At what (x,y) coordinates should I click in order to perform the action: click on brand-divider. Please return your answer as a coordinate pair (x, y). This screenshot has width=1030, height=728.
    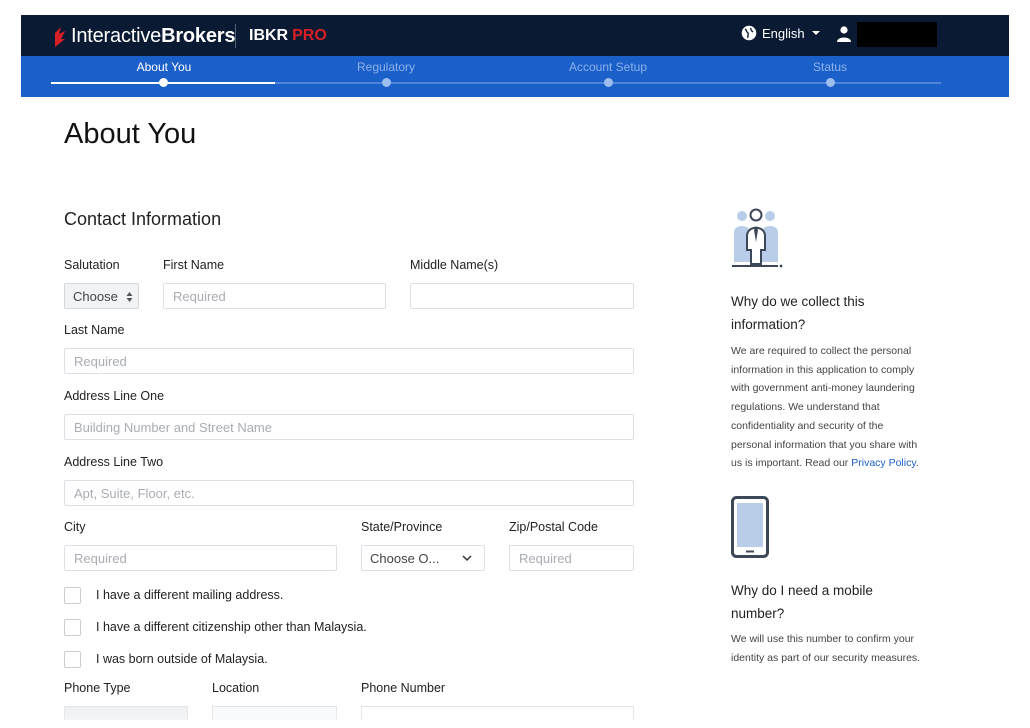
    Looking at the image, I should click on (235, 36).